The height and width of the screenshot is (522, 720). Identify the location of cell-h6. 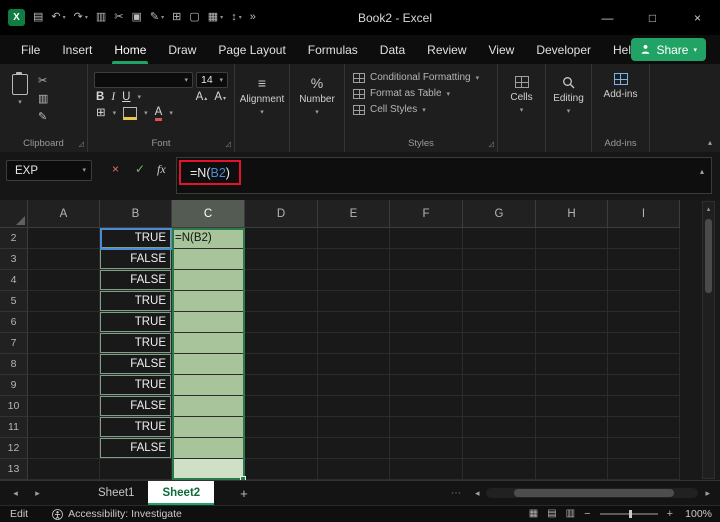
(572, 322).